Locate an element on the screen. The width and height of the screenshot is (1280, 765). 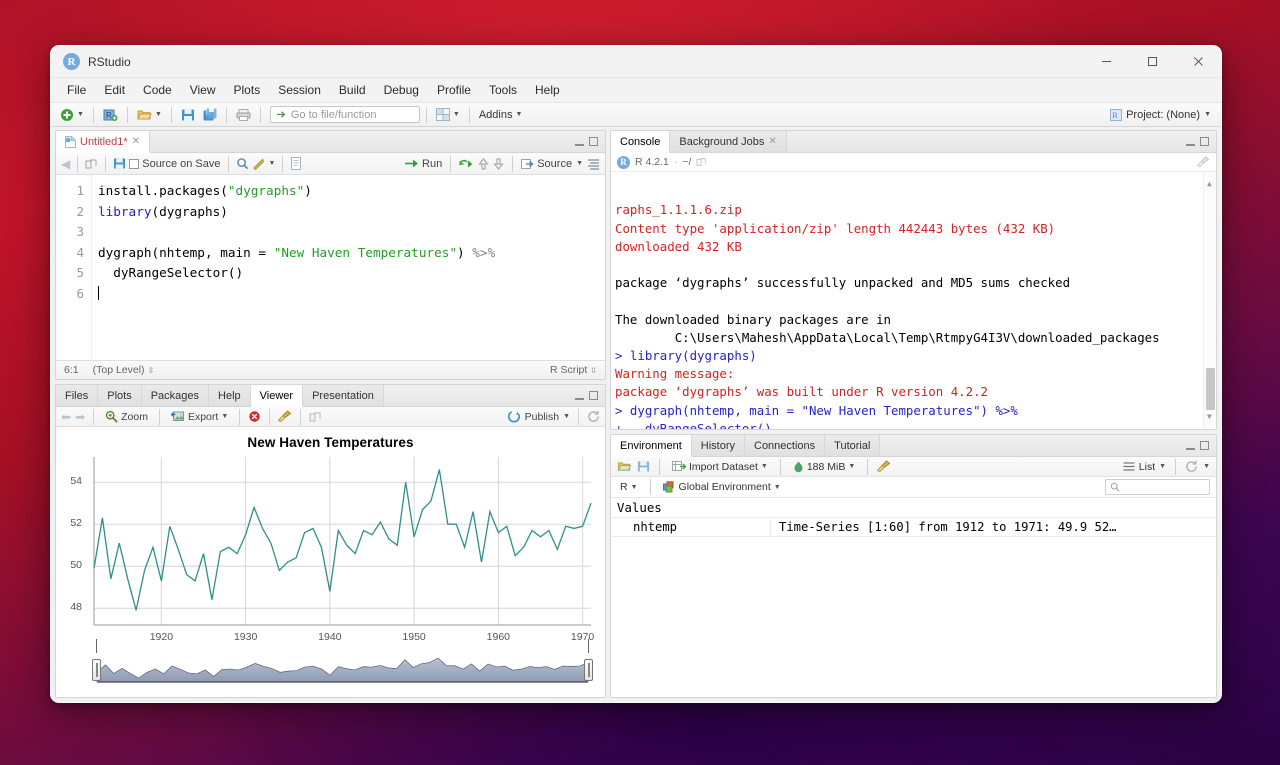
menu-help: Help is located at coordinates (547, 90).